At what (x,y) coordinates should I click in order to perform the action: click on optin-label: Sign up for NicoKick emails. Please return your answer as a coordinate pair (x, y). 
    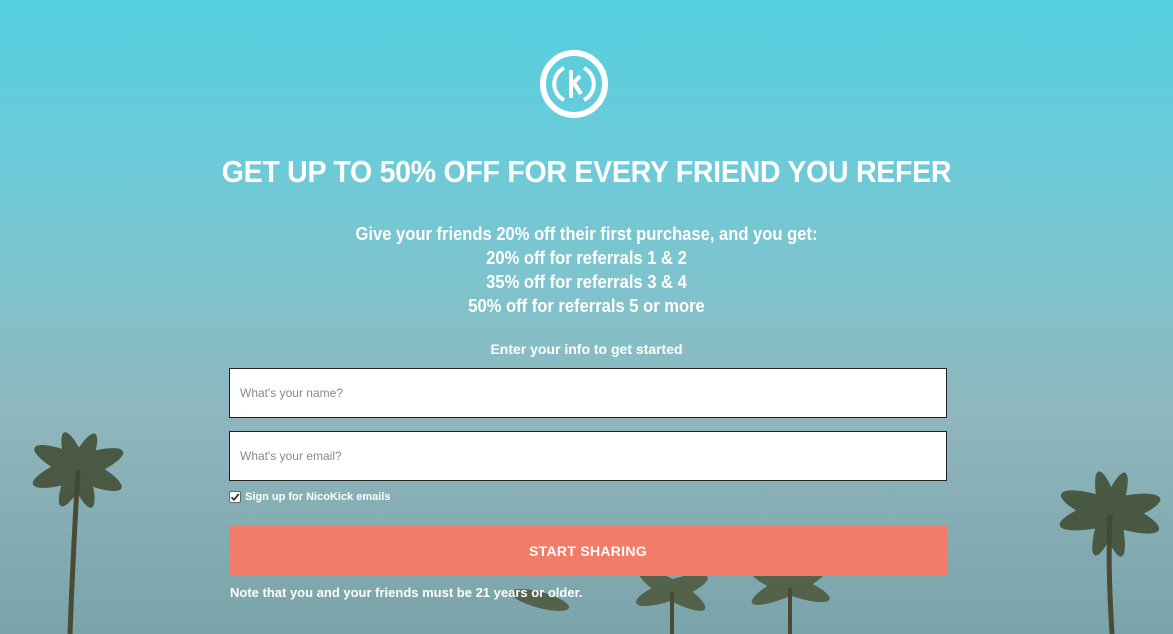
    Looking at the image, I should click on (318, 497).